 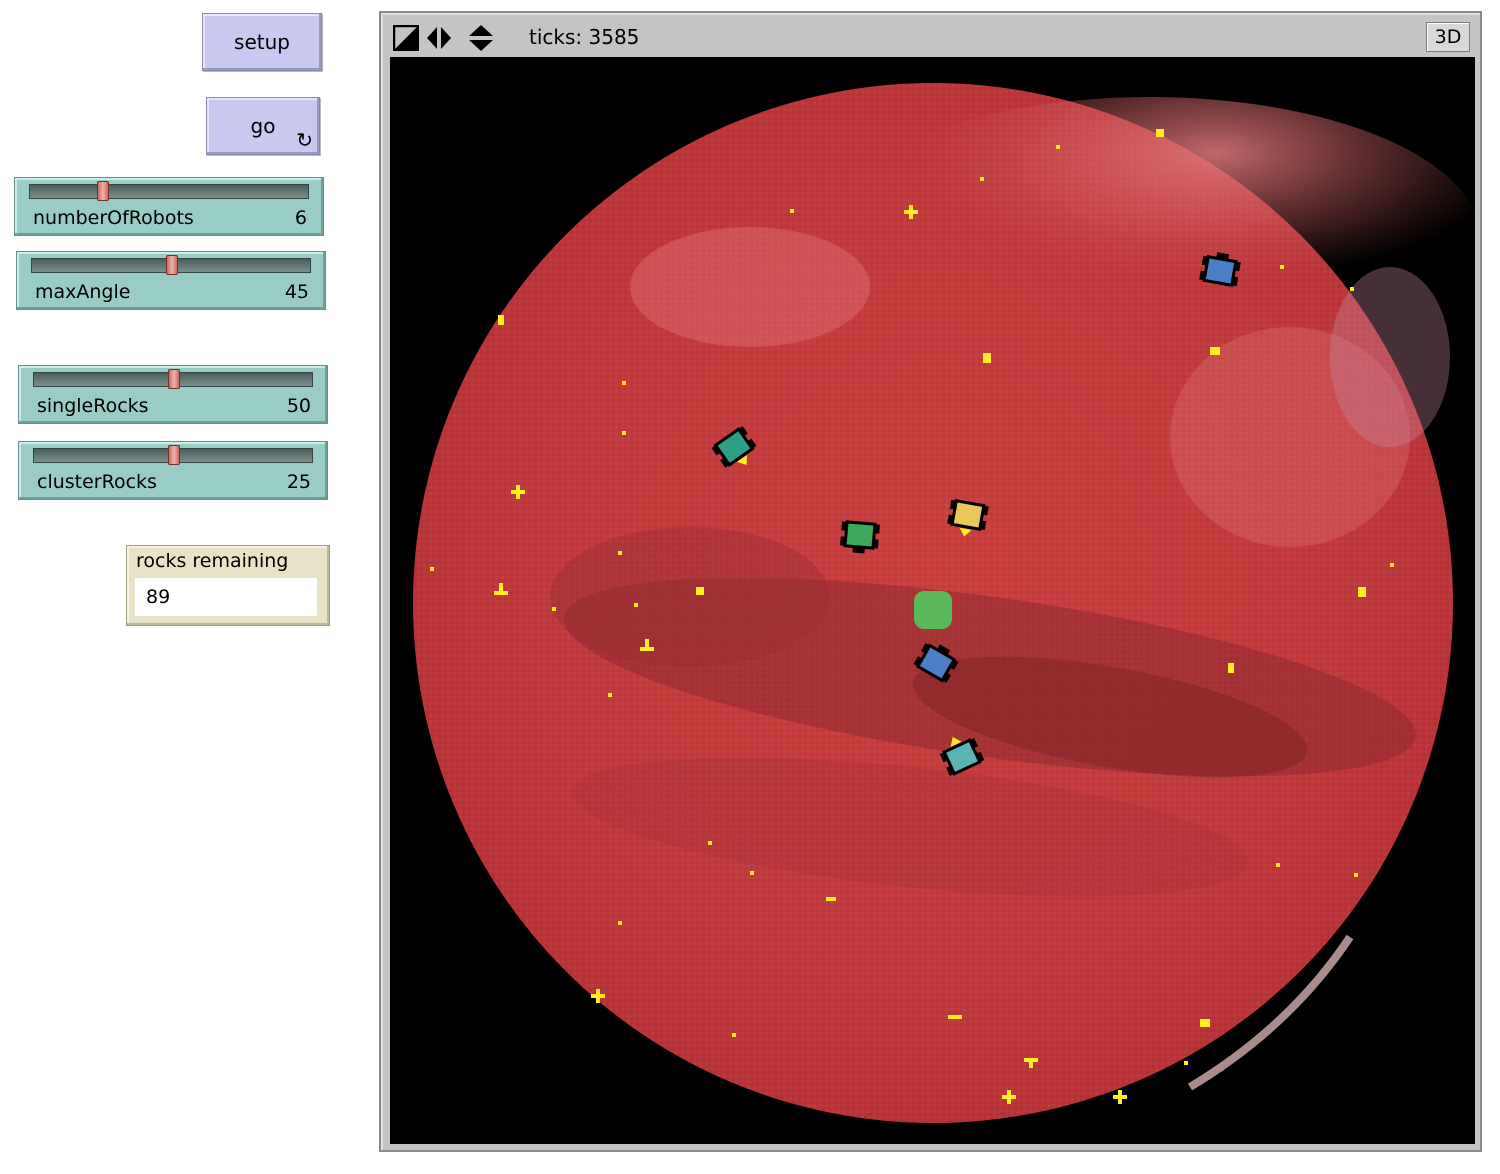 What do you see at coordinates (584, 37) in the screenshot?
I see `ticks-counter: ticks: 3585` at bounding box center [584, 37].